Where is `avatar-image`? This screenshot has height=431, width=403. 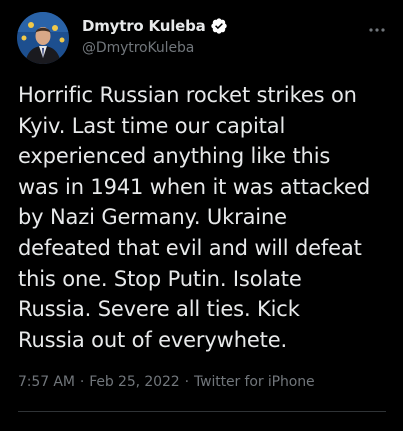
avatar-image is located at coordinates (43, 38).